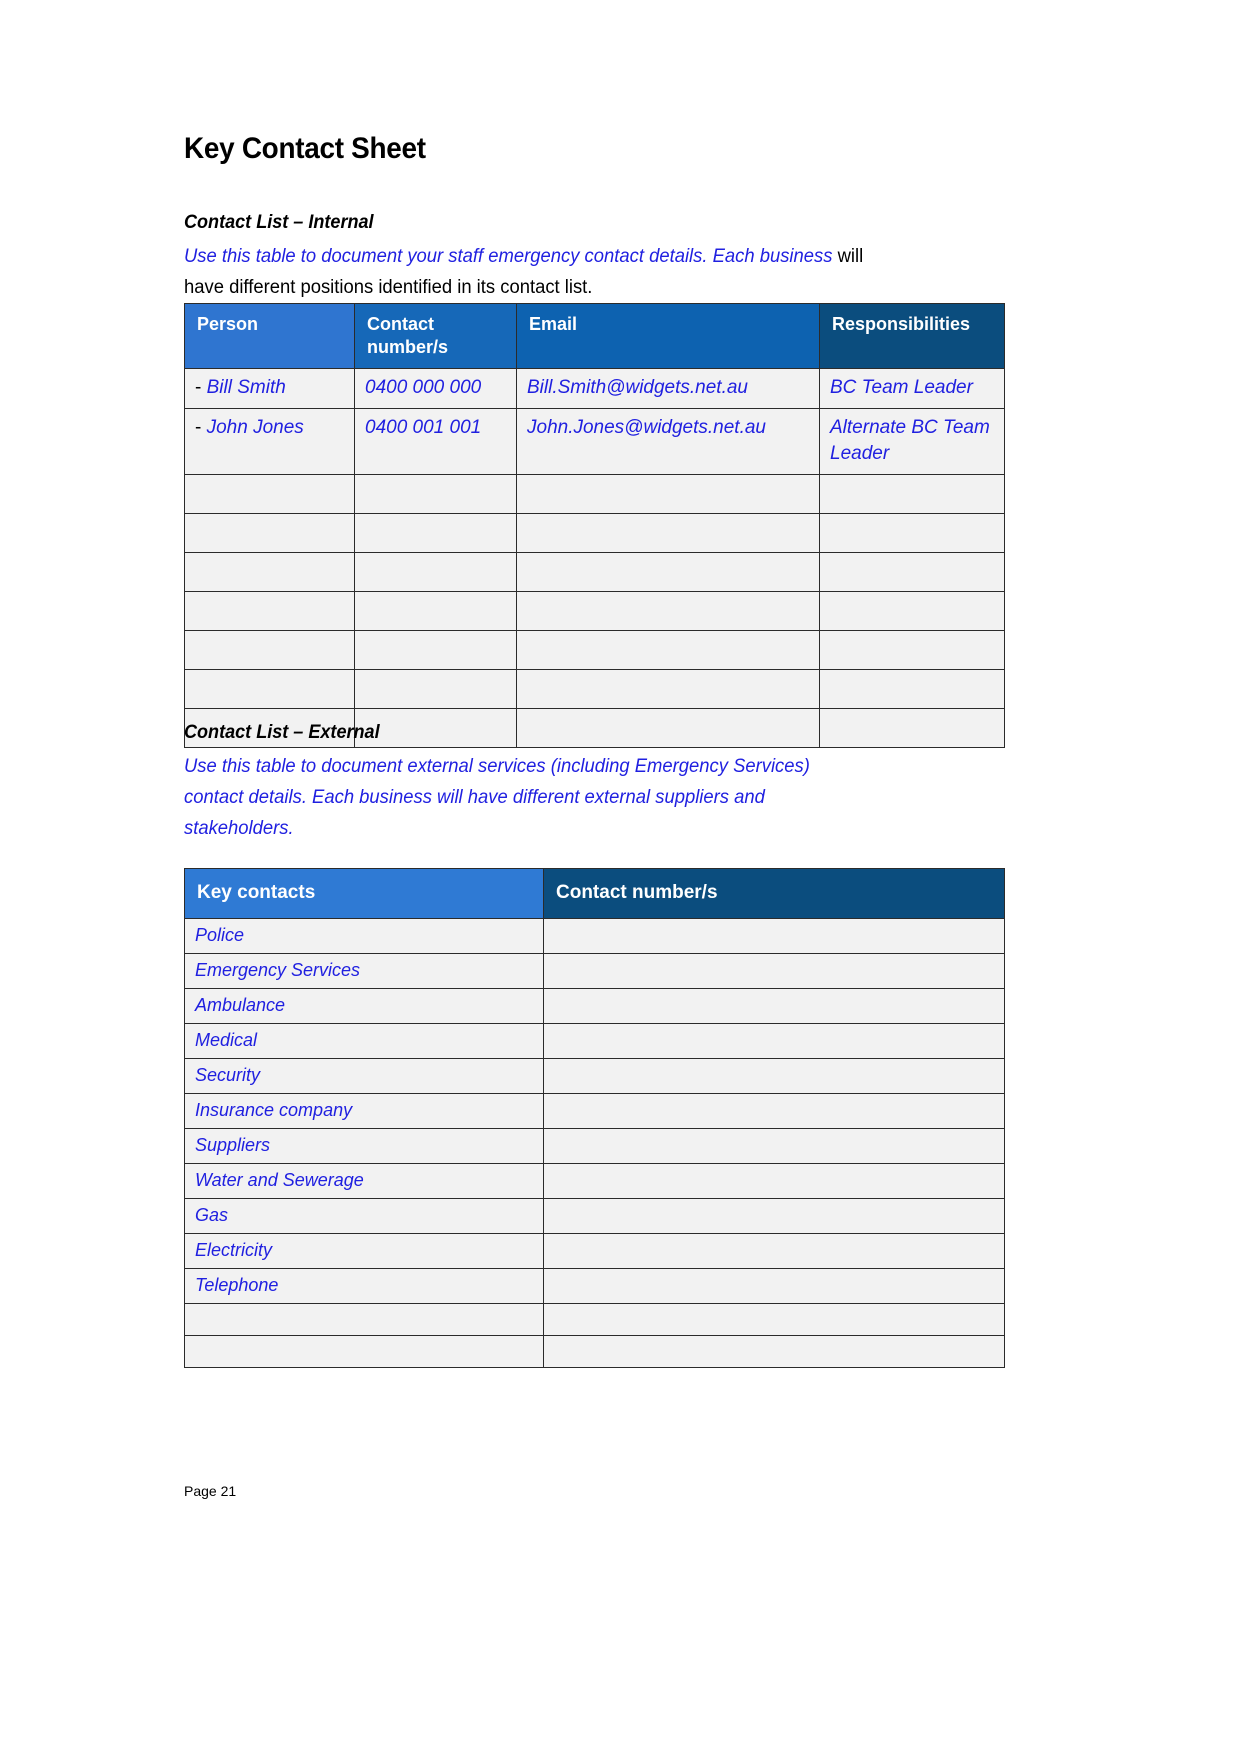 This screenshot has height=1754, width=1241. Describe the element at coordinates (774, 893) in the screenshot. I see `external-col-contact-number: Contact number/s` at that location.